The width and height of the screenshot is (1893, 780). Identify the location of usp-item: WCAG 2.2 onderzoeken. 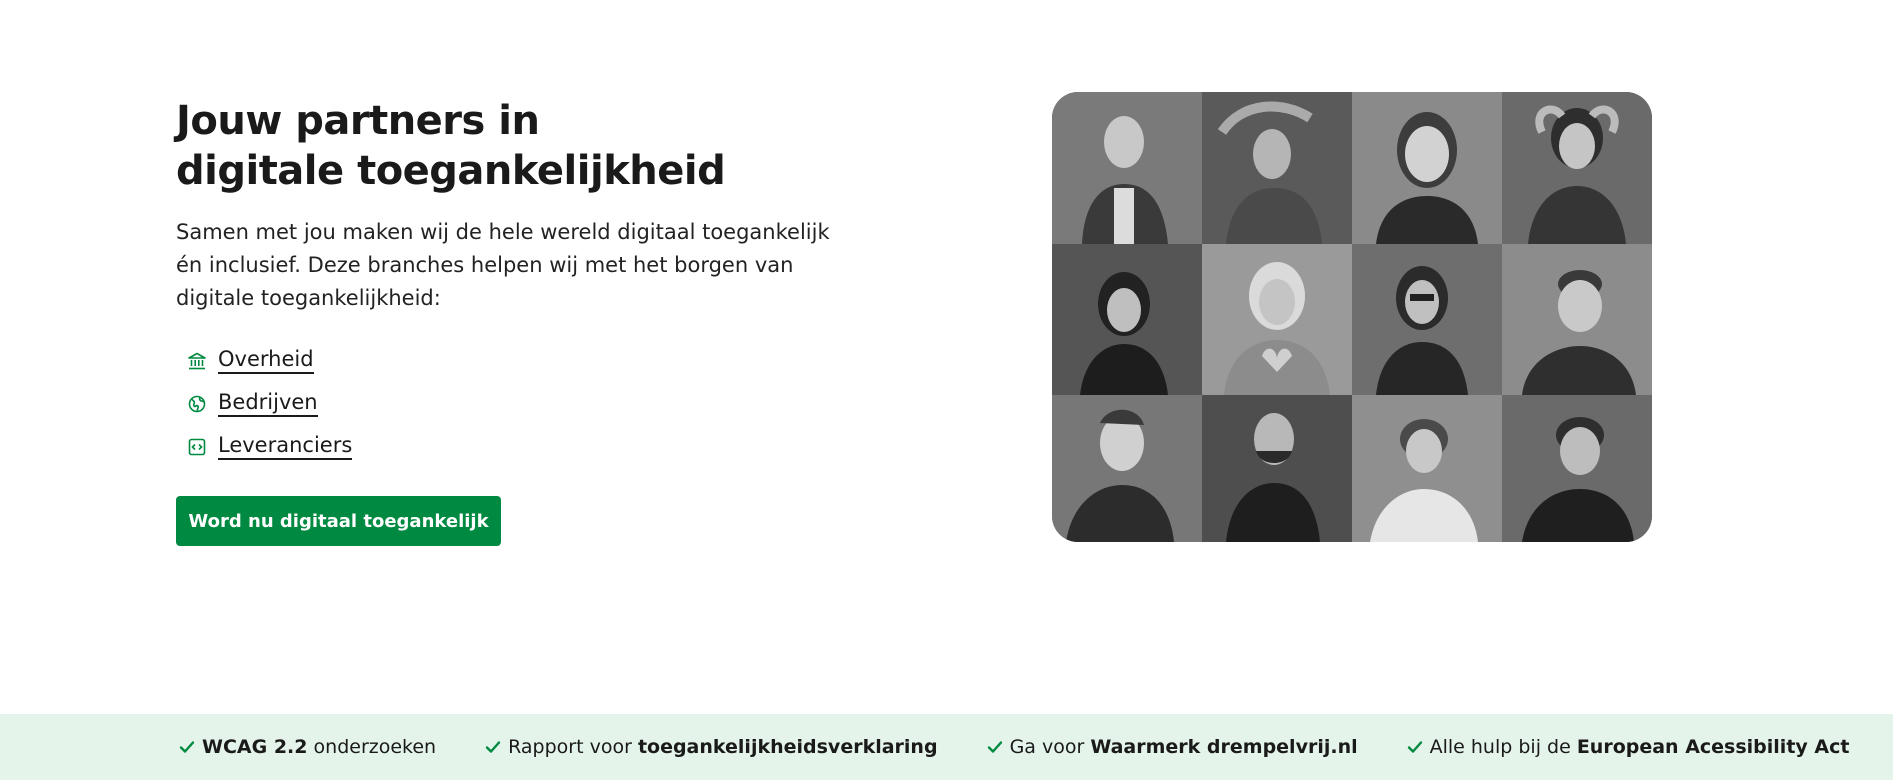
(307, 747).